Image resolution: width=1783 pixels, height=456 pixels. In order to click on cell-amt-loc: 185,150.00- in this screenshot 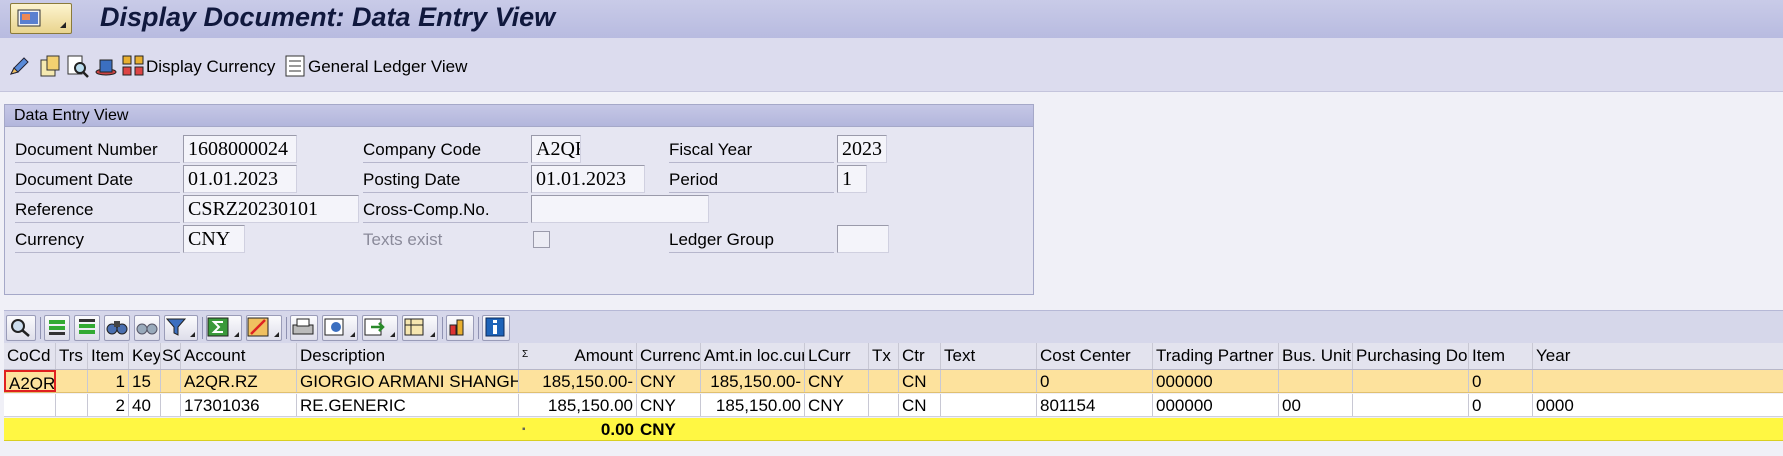, I will do `click(753, 381)`.